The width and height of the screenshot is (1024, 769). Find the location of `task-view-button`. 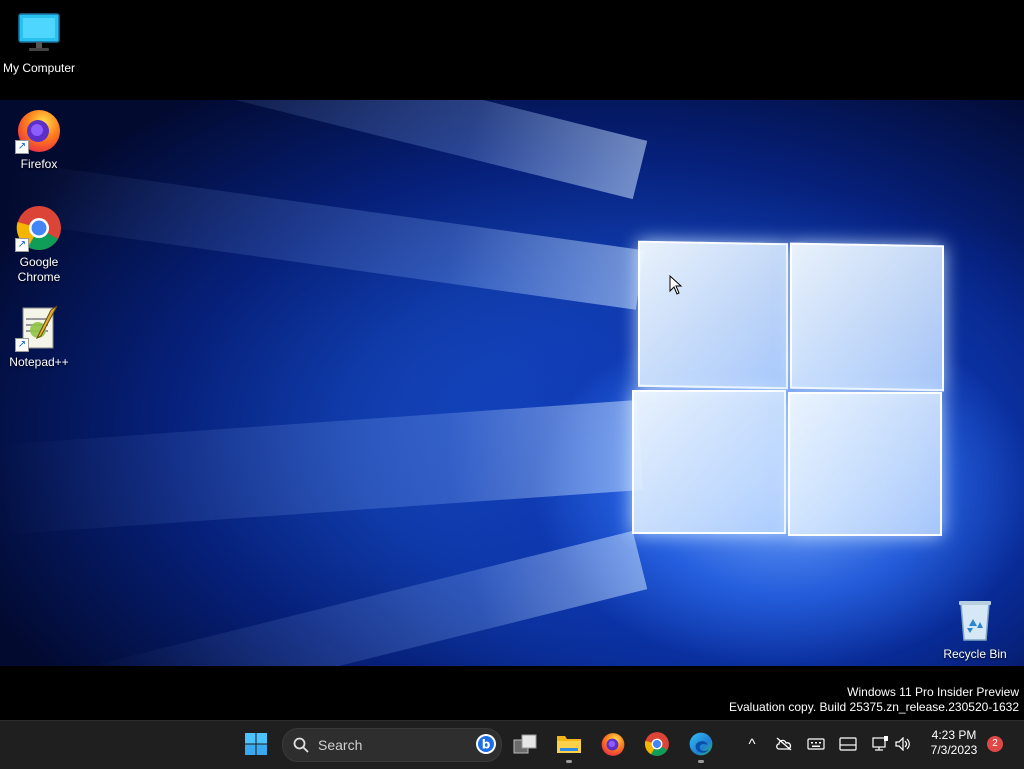

task-view-button is located at coordinates (525, 744).